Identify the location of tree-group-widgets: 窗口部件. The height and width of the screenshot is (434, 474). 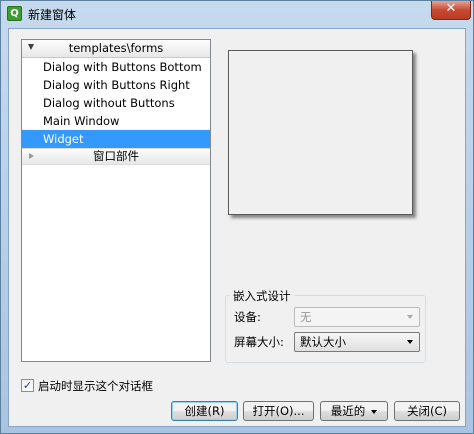
(116, 156).